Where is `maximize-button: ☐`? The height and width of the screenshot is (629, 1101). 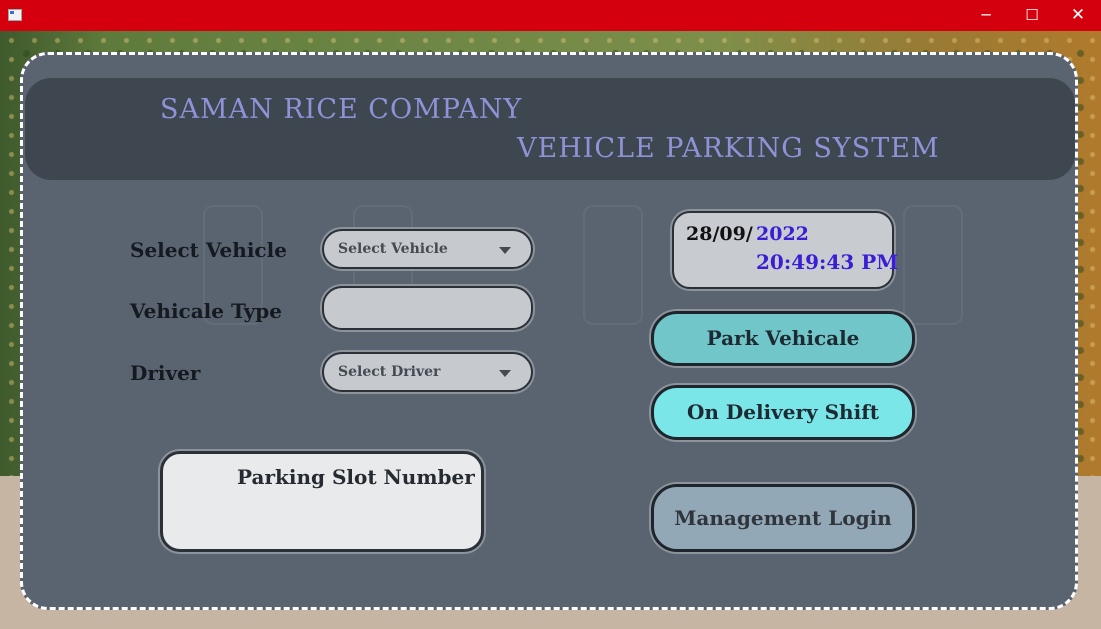 maximize-button: ☐ is located at coordinates (1032, 15).